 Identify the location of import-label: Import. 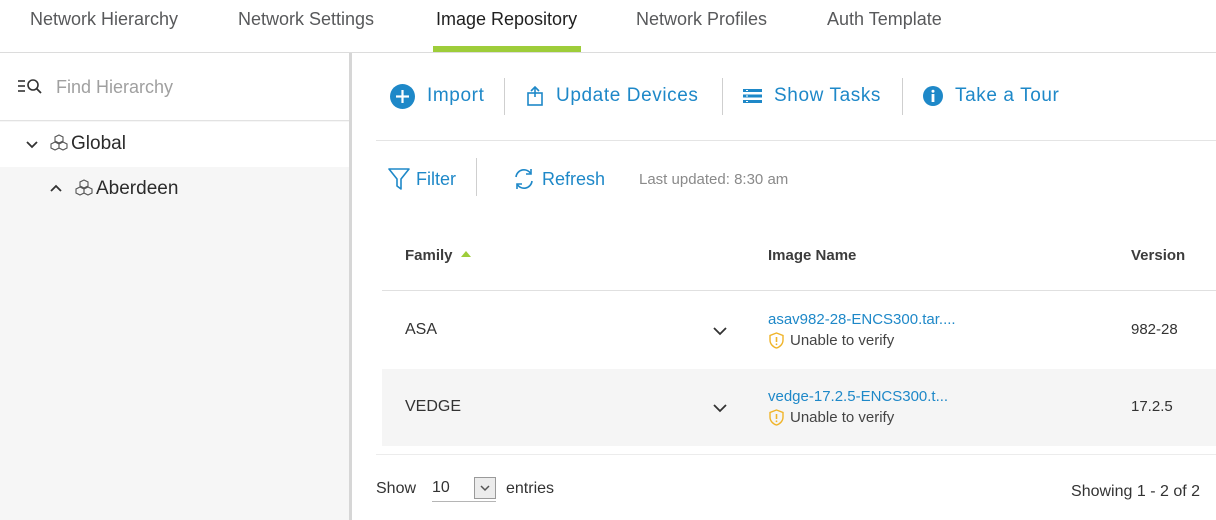
(456, 95).